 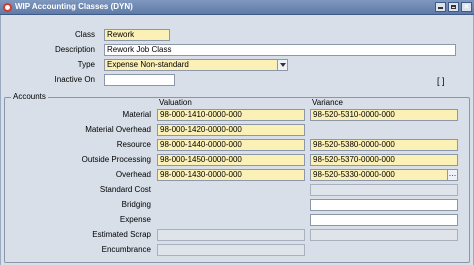 What do you see at coordinates (125, 189) in the screenshot?
I see `account-label-standard-cost: Standard Cost` at bounding box center [125, 189].